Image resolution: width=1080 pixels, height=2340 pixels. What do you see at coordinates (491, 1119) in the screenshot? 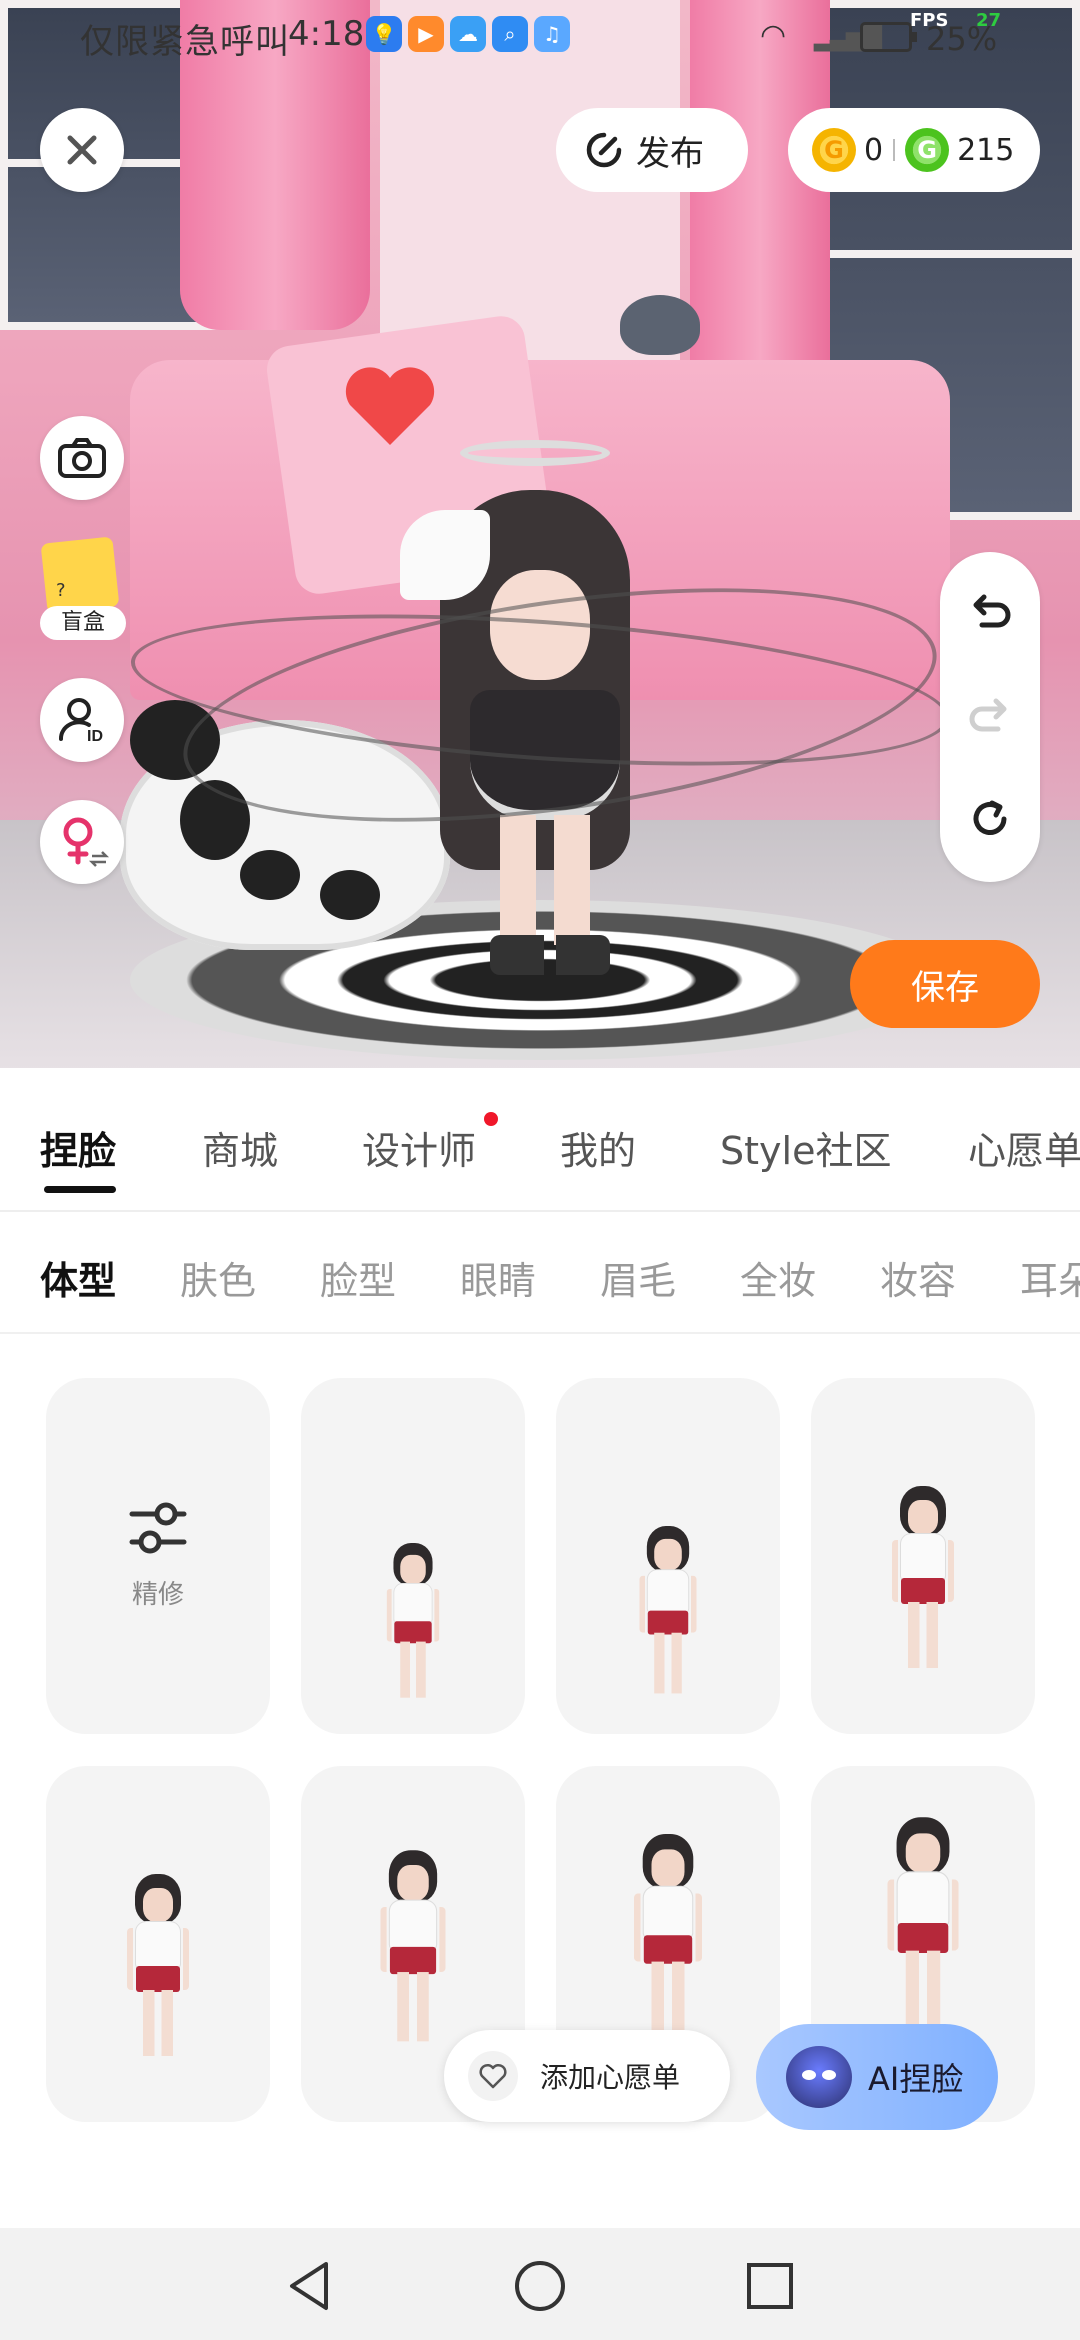
I see `notification-dot` at bounding box center [491, 1119].